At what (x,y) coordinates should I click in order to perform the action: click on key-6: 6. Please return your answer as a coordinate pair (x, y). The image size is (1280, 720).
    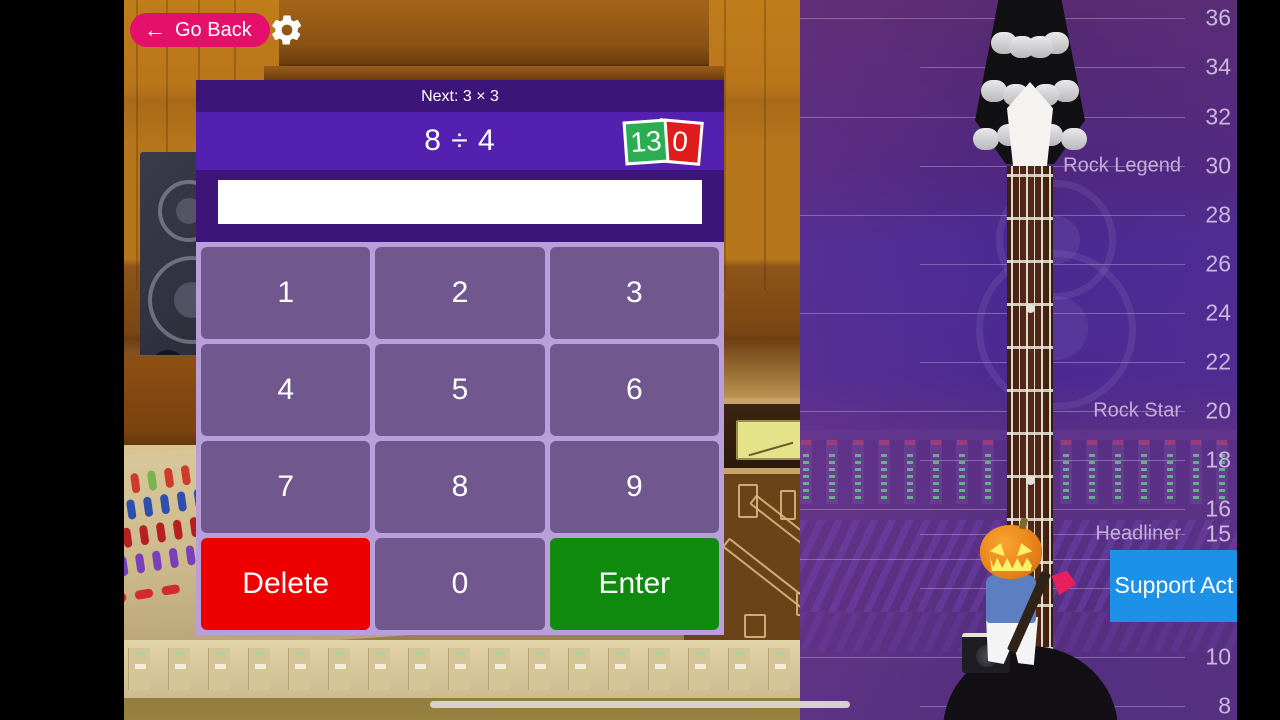
    Looking at the image, I should click on (634, 390).